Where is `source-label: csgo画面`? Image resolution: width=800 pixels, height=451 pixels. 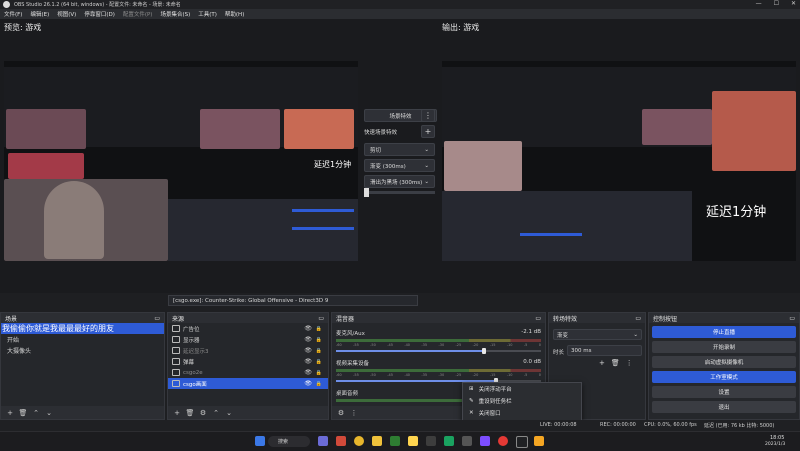
source-label: csgo画面 is located at coordinates (195, 384).